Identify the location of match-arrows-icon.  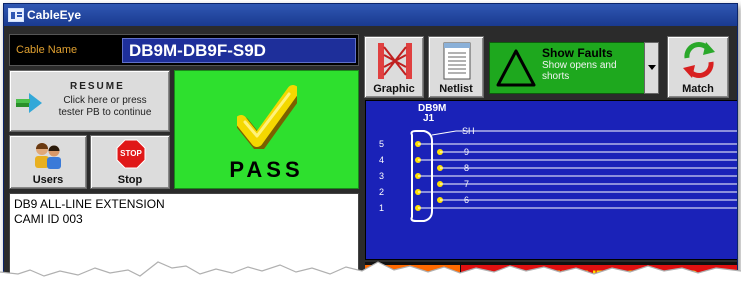
(699, 60).